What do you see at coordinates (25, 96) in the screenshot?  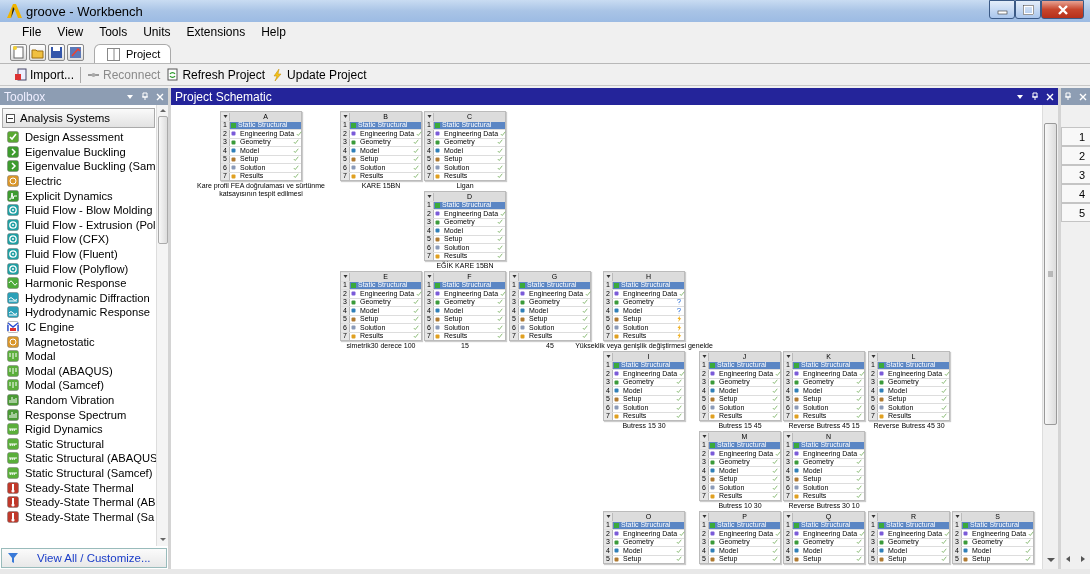 I see `panel-title: Toolbox` at bounding box center [25, 96].